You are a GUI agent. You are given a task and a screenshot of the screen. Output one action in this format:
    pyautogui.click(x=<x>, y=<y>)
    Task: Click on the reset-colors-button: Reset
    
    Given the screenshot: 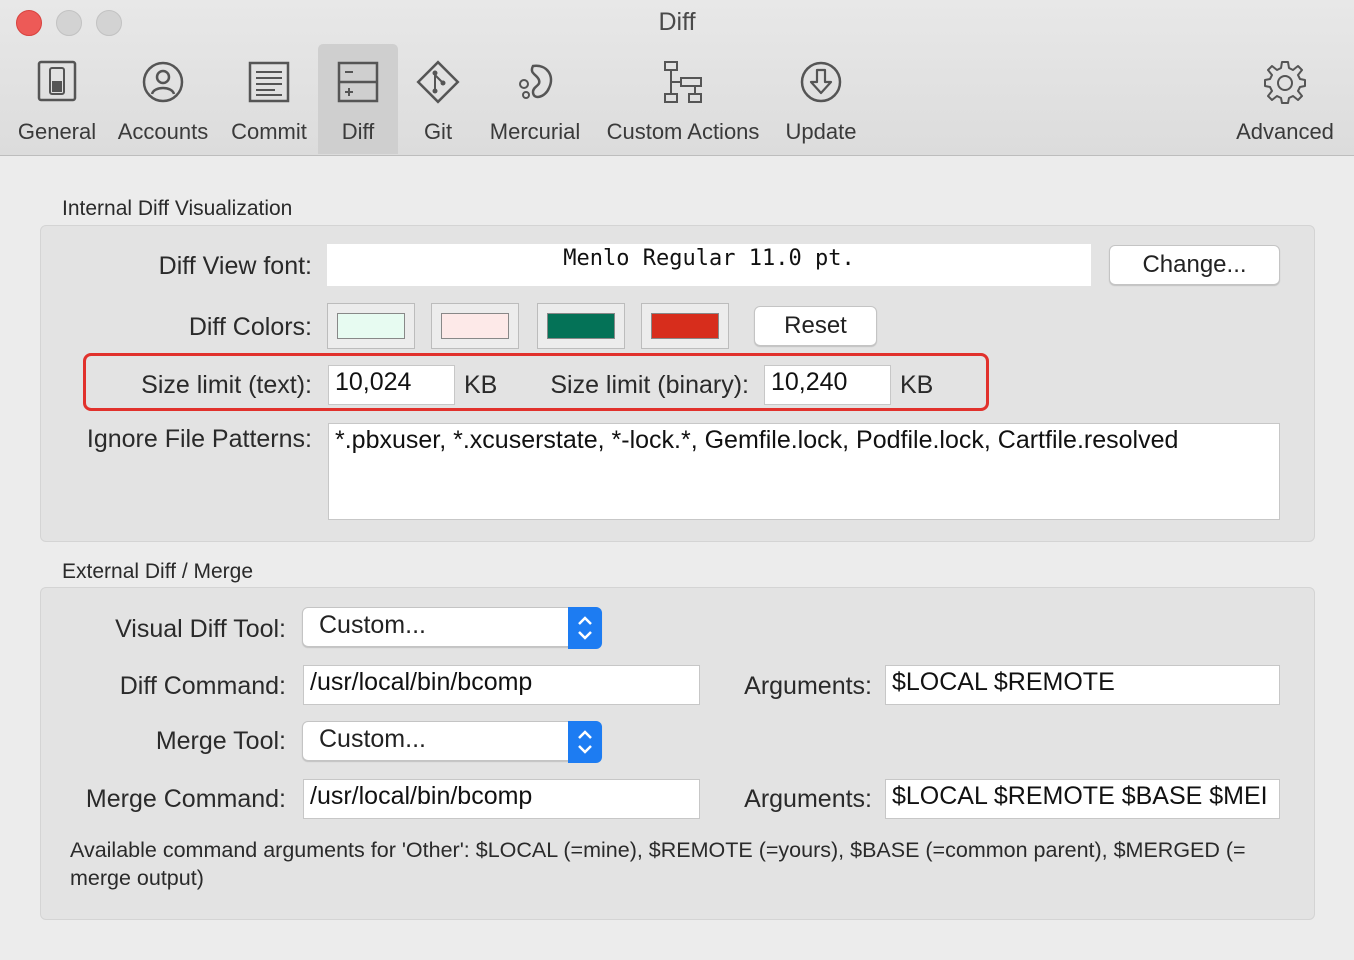 What is the action you would take?
    pyautogui.click(x=815, y=326)
    